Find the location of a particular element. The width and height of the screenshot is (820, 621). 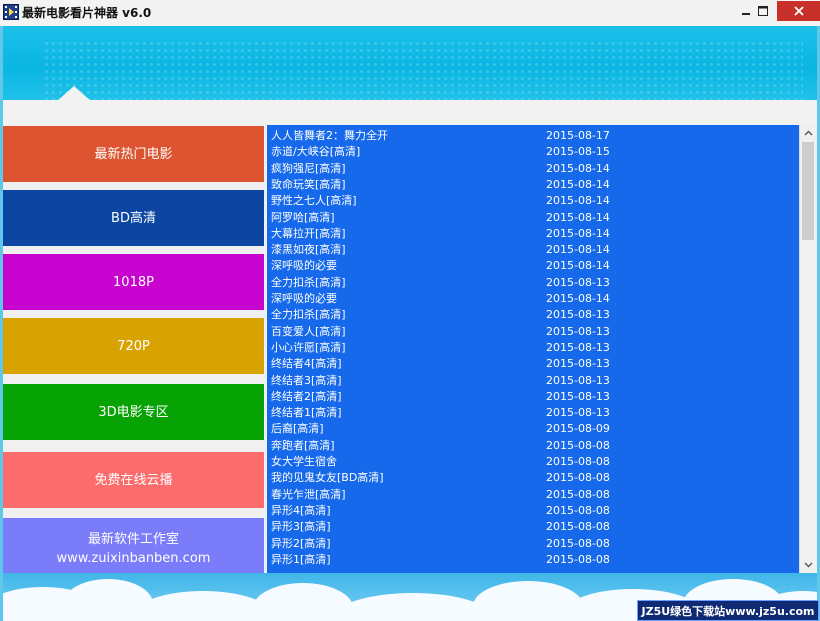

movie-title: 人人皆舞者2：舞力全开 is located at coordinates (329, 135).